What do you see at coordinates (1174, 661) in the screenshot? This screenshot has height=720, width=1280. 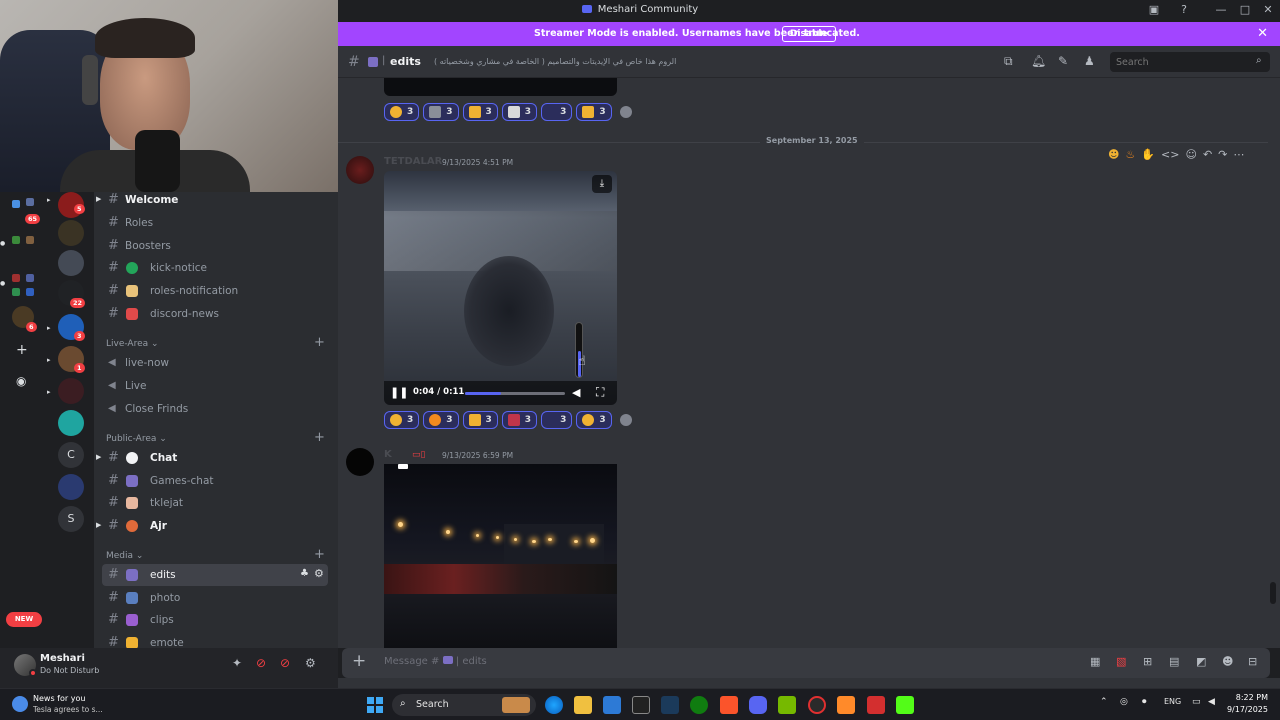 I see `gif-icon: ▤` at bounding box center [1174, 661].